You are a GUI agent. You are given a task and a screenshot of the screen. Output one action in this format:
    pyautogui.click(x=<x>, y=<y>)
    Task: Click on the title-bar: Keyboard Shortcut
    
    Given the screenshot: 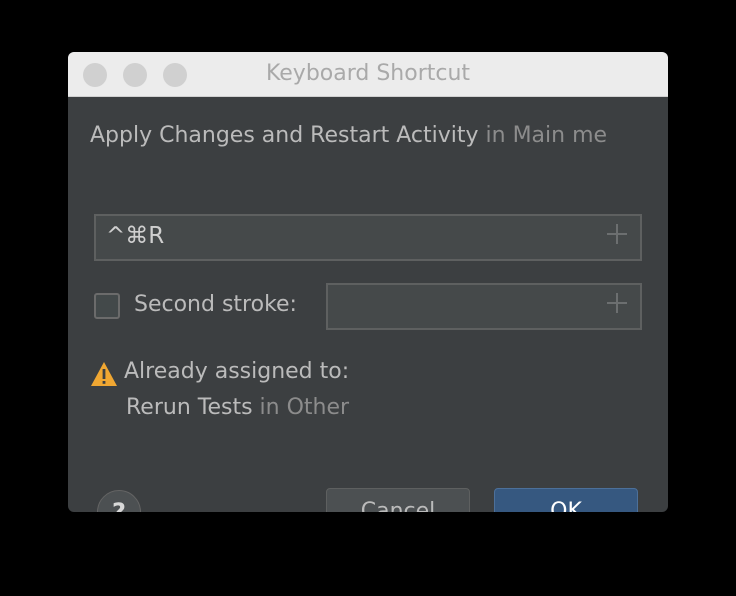 What is the action you would take?
    pyautogui.click(x=368, y=74)
    